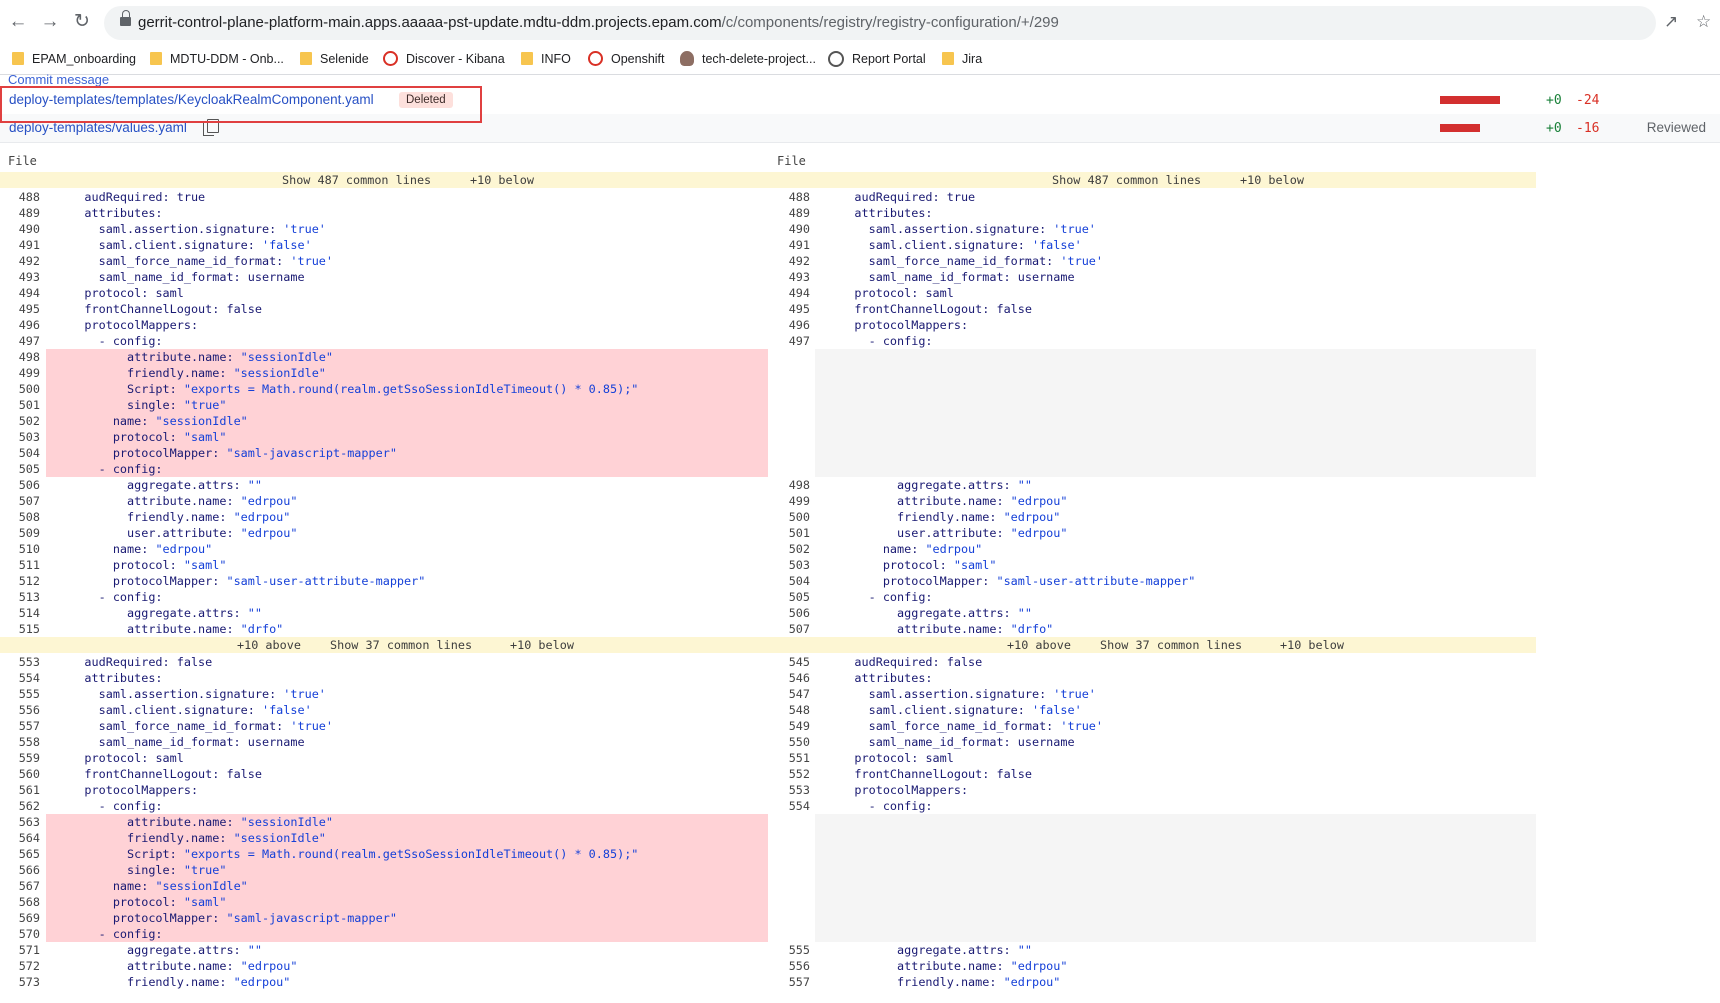 This screenshot has height=1003, width=1720. What do you see at coordinates (790, 966) in the screenshot?
I see `right-line-number: 556` at bounding box center [790, 966].